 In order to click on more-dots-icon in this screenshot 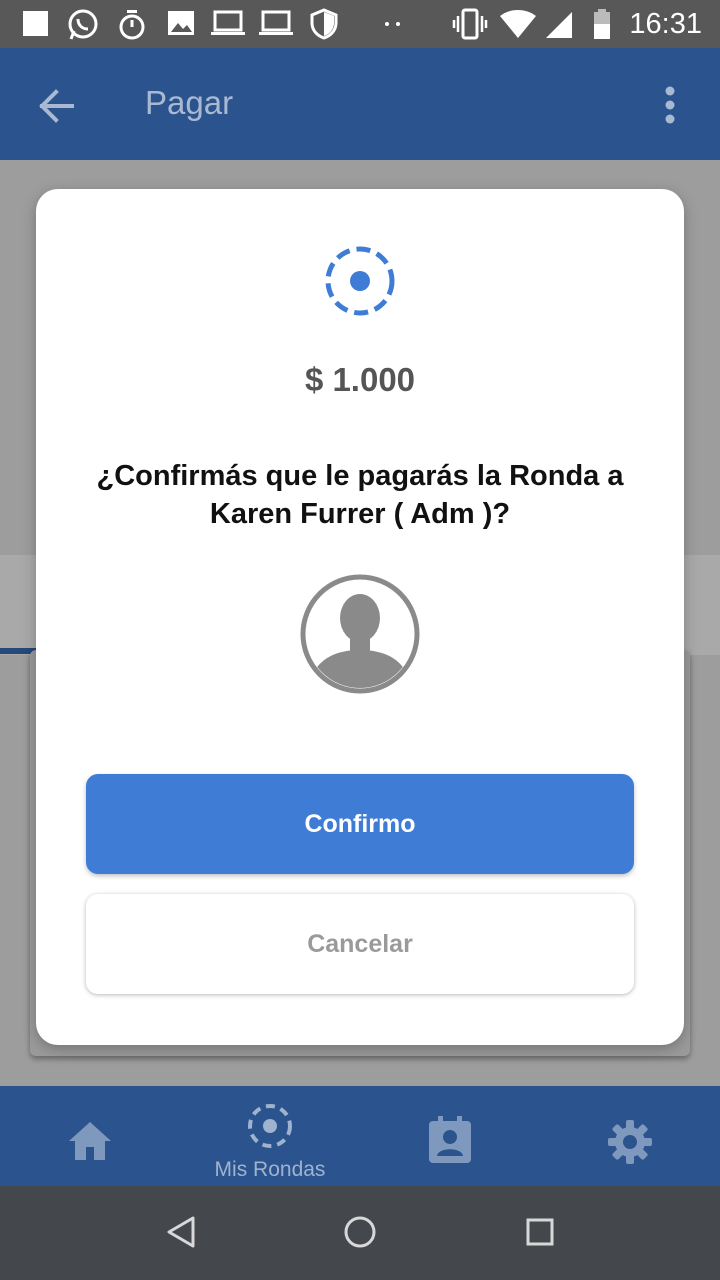, I will do `click(392, 24)`.